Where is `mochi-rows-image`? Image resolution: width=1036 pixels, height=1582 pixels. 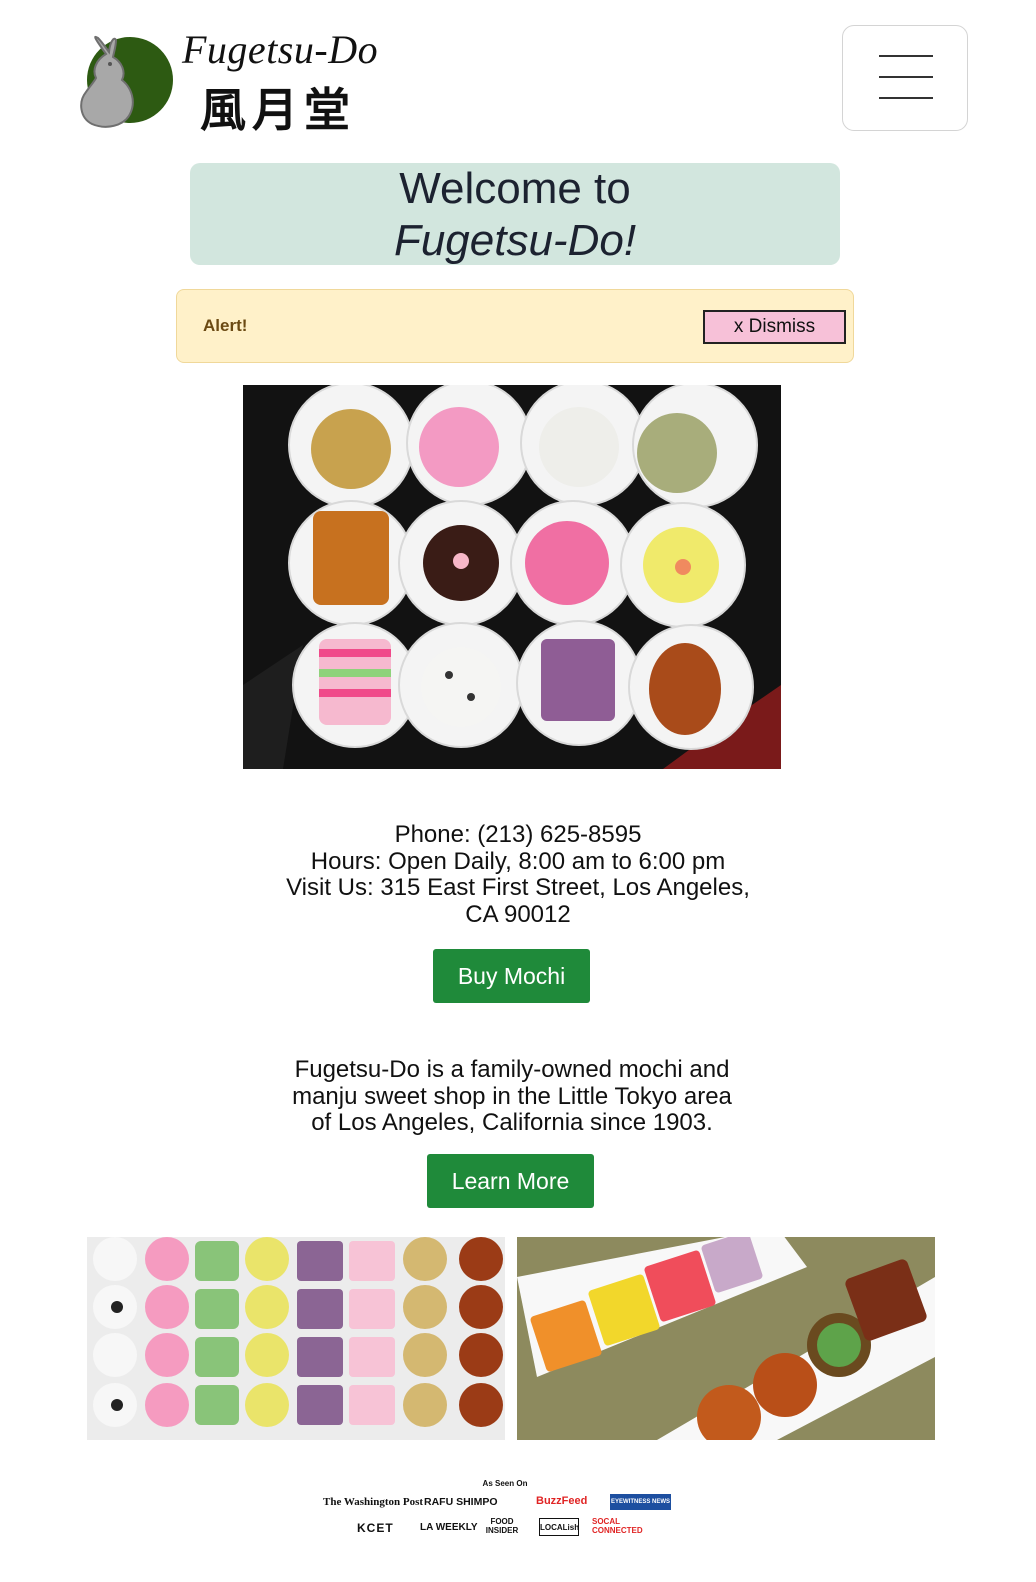
mochi-rows-image is located at coordinates (296, 1338).